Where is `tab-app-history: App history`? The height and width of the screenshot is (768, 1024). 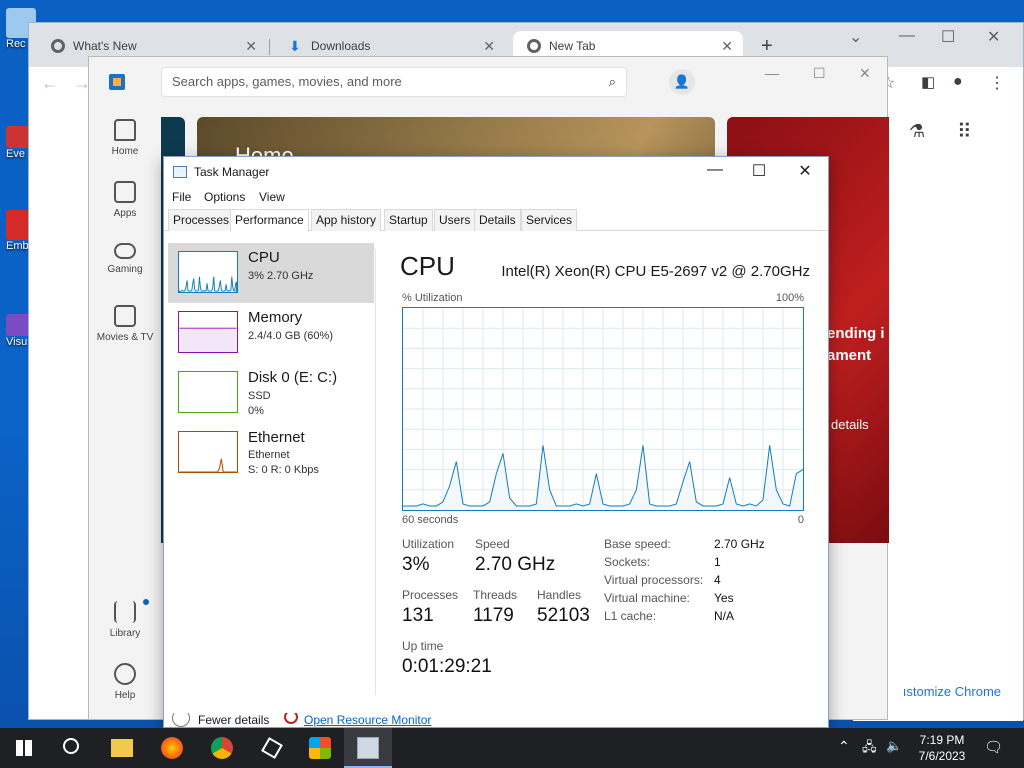 tab-app-history: App history is located at coordinates (346, 220).